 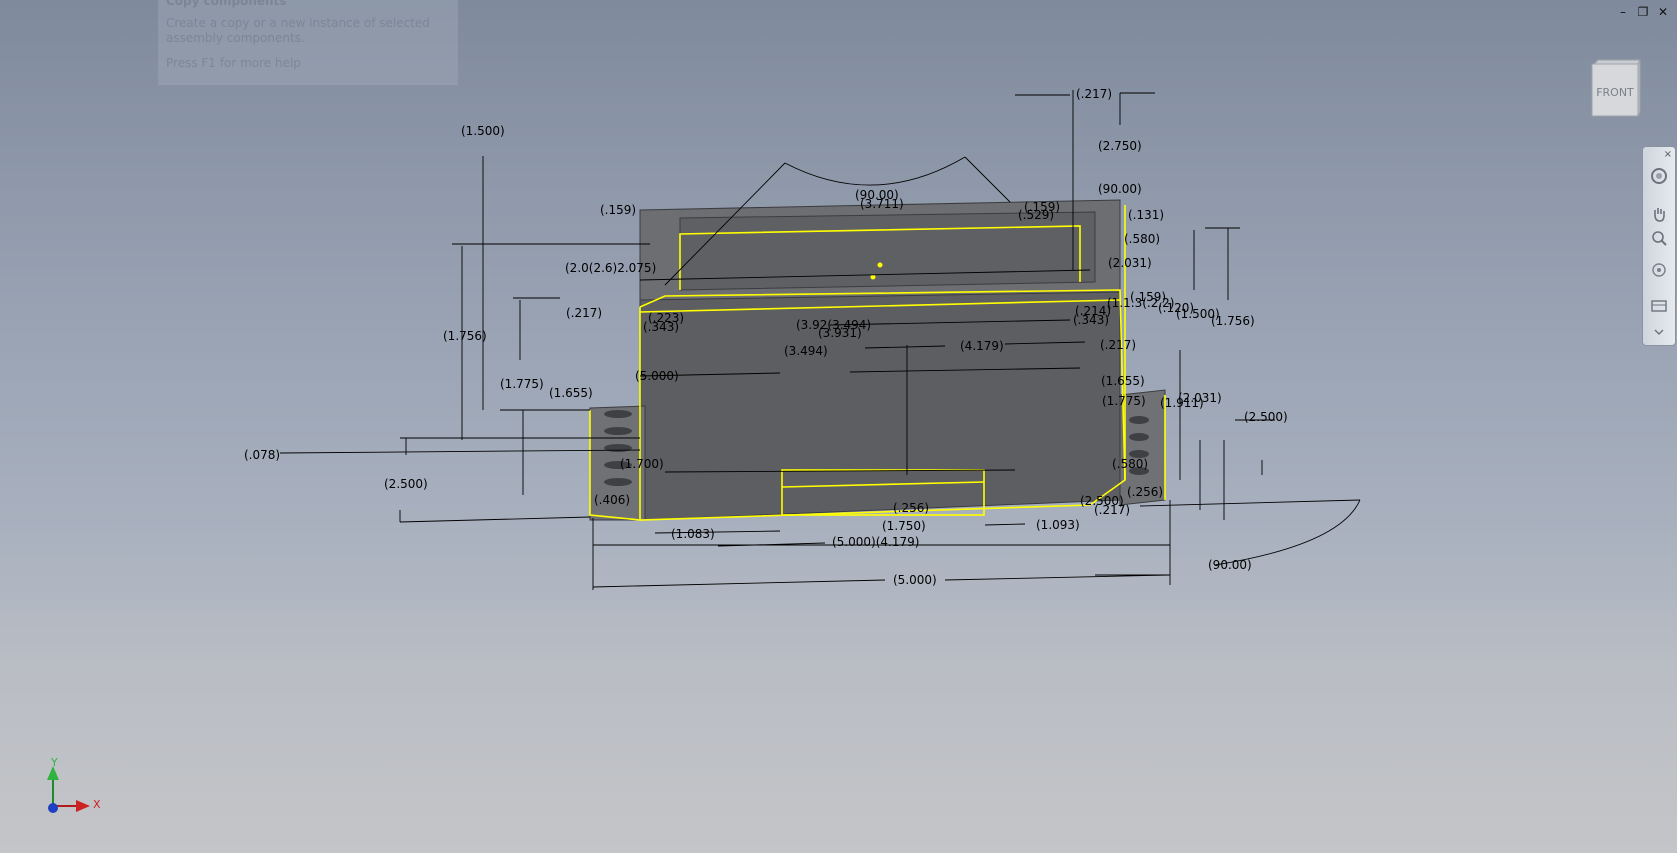 I want to click on y-axis-label: Y, so click(x=54, y=762).